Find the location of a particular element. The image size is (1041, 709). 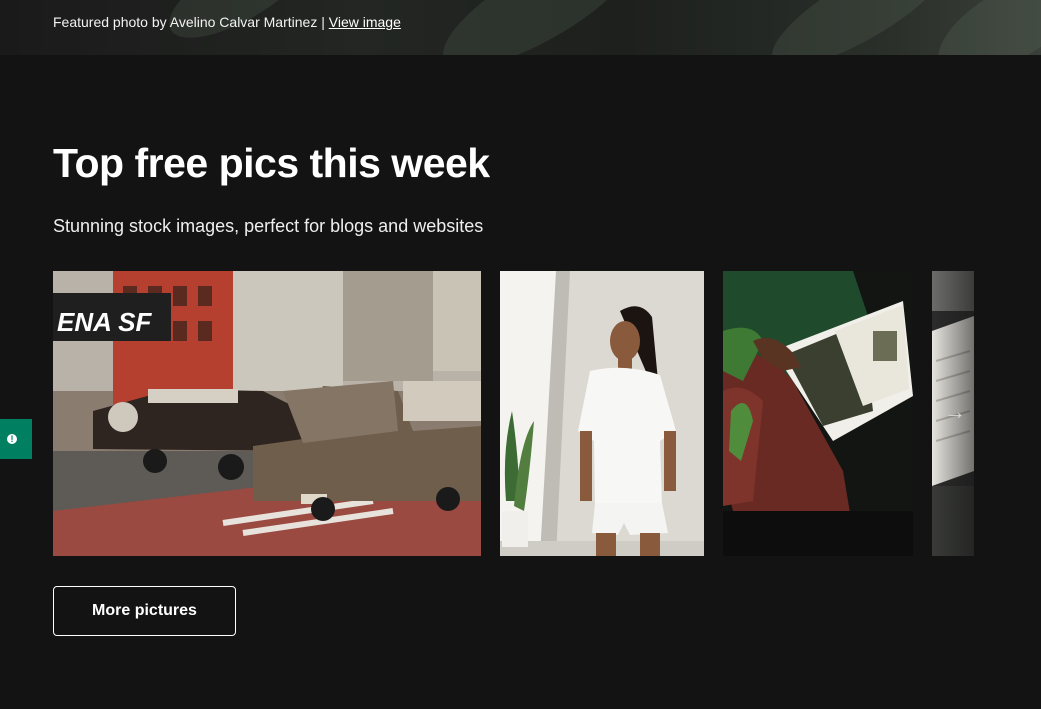

view-image-link: View image is located at coordinates (365, 22).